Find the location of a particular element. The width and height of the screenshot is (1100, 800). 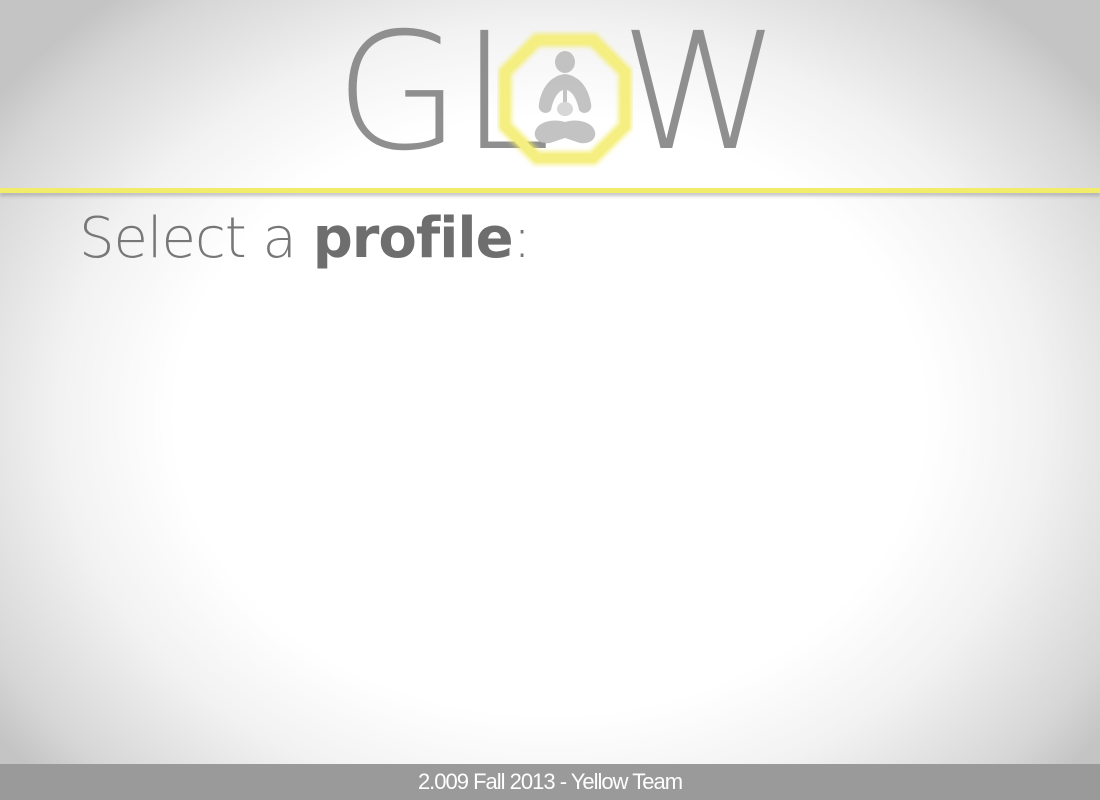

footer: 2.009 Fall 2013 - Yellow Team is located at coordinates (550, 782).